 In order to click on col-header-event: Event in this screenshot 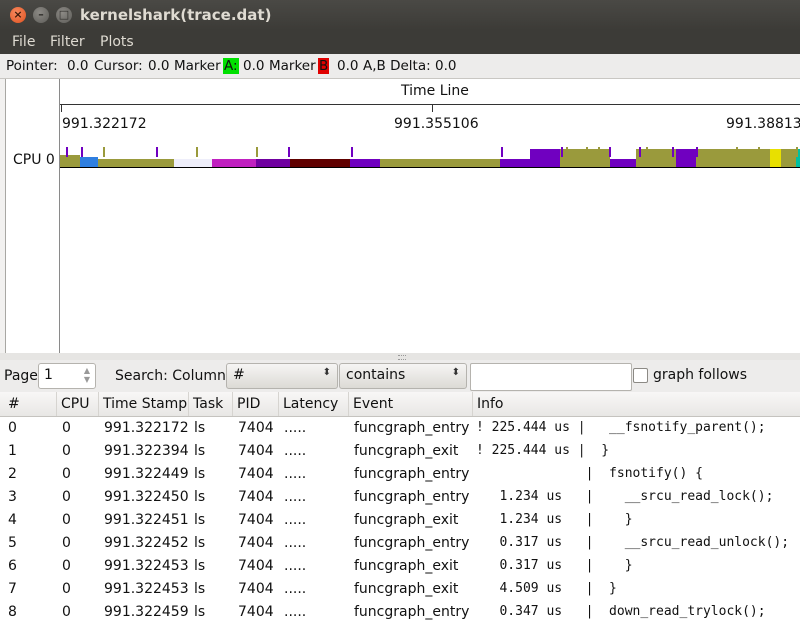, I will do `click(410, 404)`.